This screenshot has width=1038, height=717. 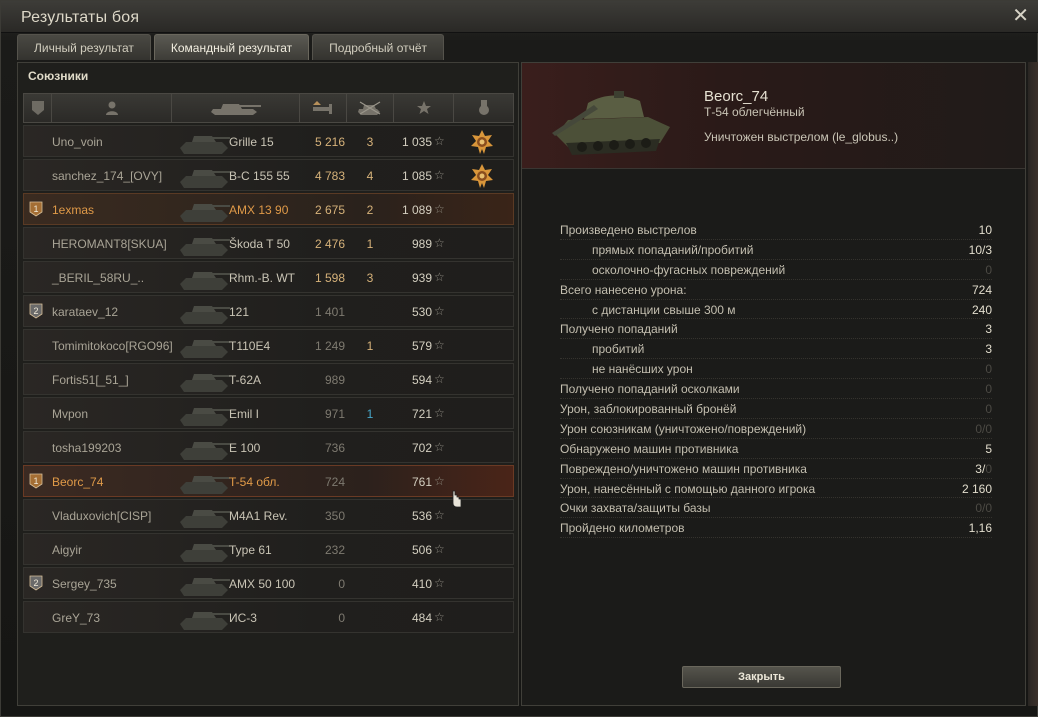 What do you see at coordinates (329, 210) in the screenshot?
I see `damage-value: 2 675` at bounding box center [329, 210].